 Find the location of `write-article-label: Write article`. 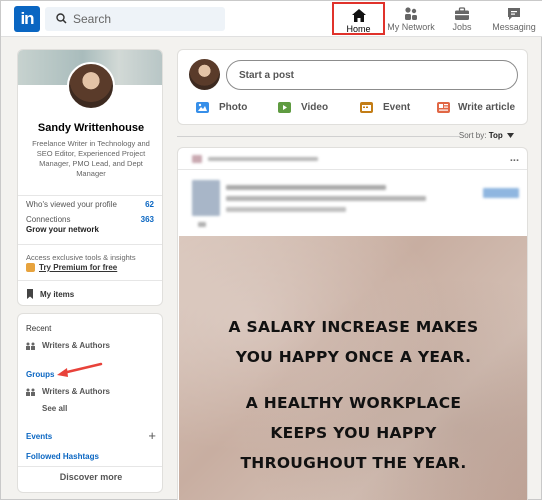

write-article-label: Write article is located at coordinates (487, 107).